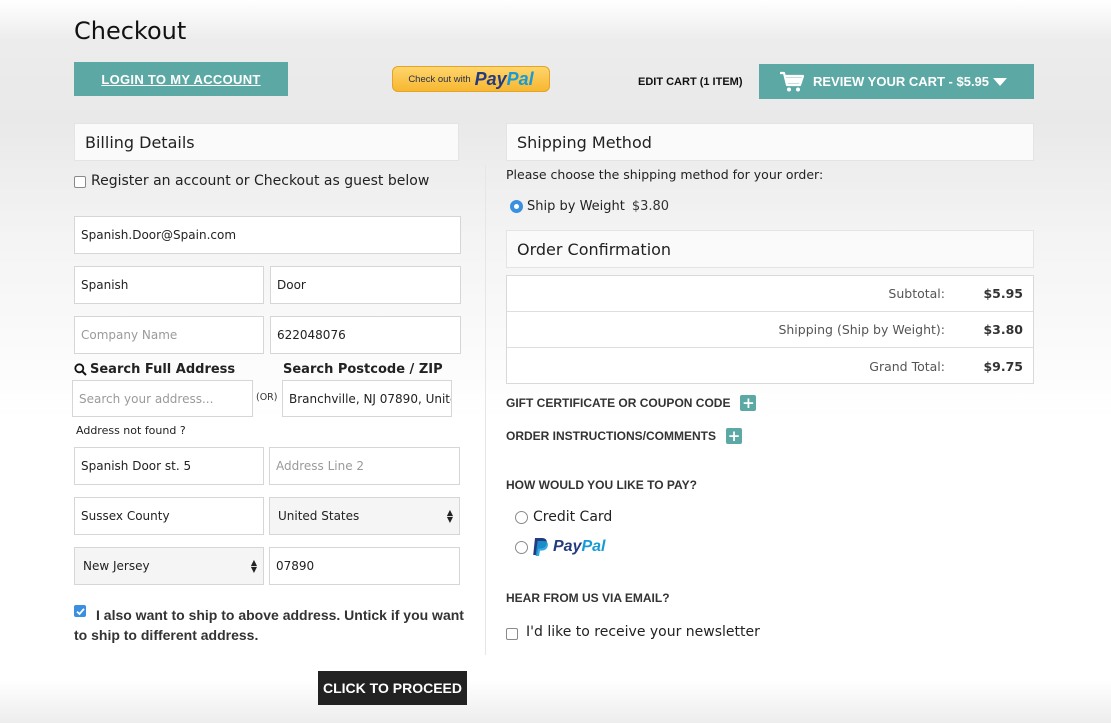 The height and width of the screenshot is (723, 1111). What do you see at coordinates (1003, 293) in the screenshot?
I see `summary-value: $5.95` at bounding box center [1003, 293].